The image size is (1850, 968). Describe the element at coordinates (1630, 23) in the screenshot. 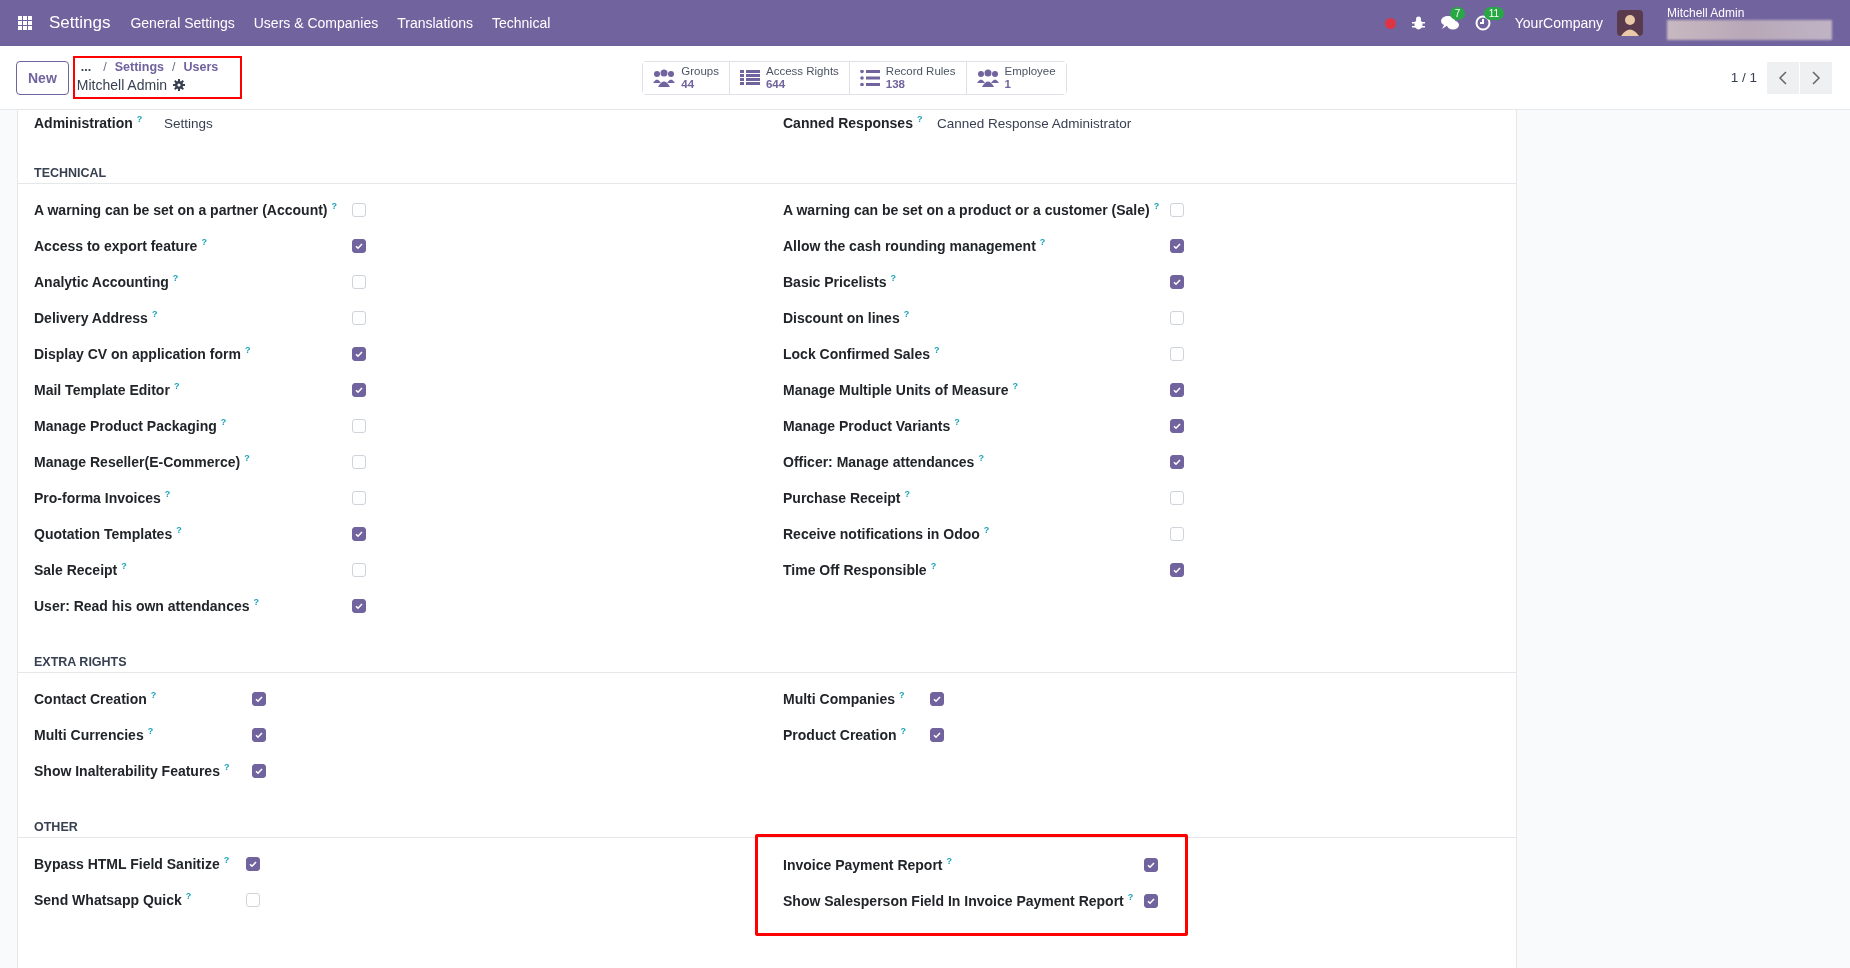

I see `avatar-icon` at that location.